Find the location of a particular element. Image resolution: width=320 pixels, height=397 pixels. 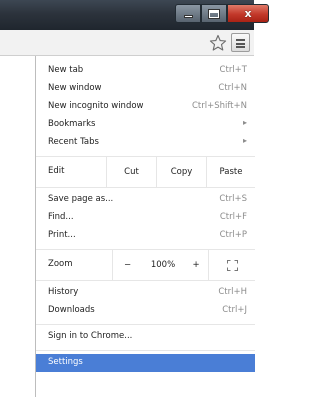

menu-item-shortcut: Ctrl+T is located at coordinates (233, 70).